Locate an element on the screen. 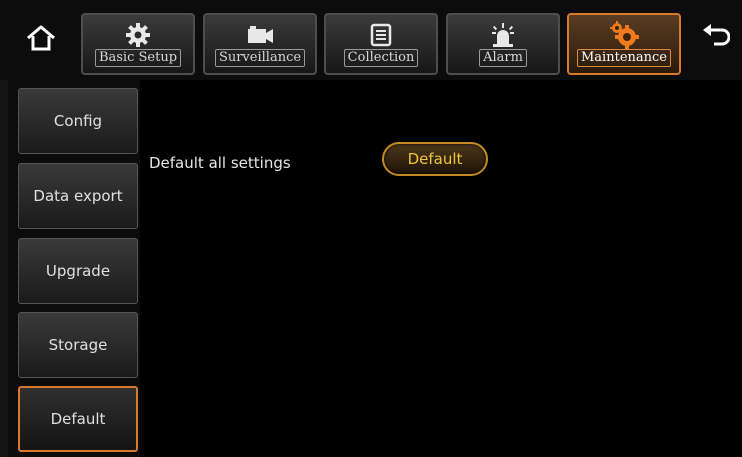  tab-maintenance: Maintenance is located at coordinates (624, 44).